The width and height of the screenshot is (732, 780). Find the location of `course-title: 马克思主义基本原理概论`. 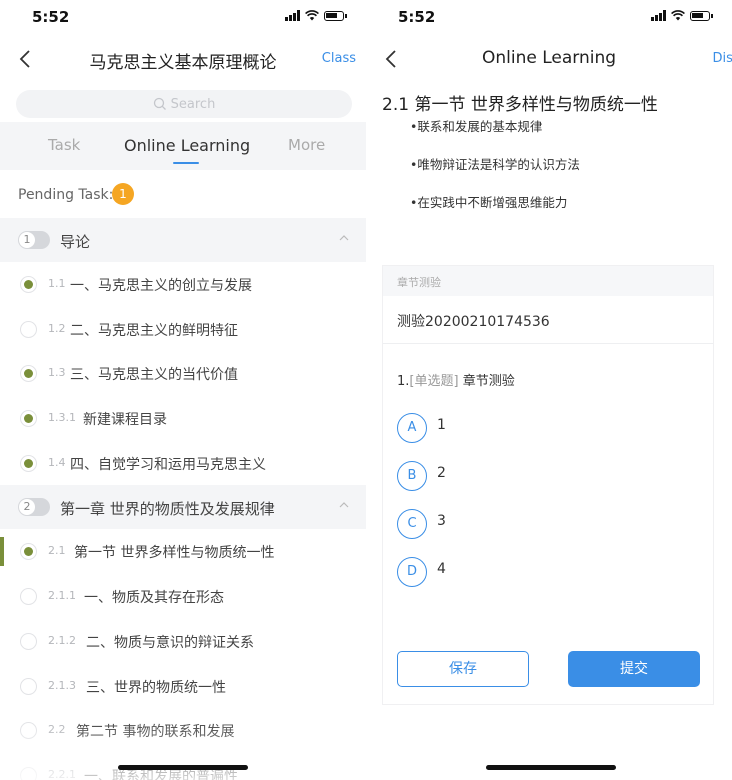

course-title: 马克思主义基本原理概论 is located at coordinates (183, 63).